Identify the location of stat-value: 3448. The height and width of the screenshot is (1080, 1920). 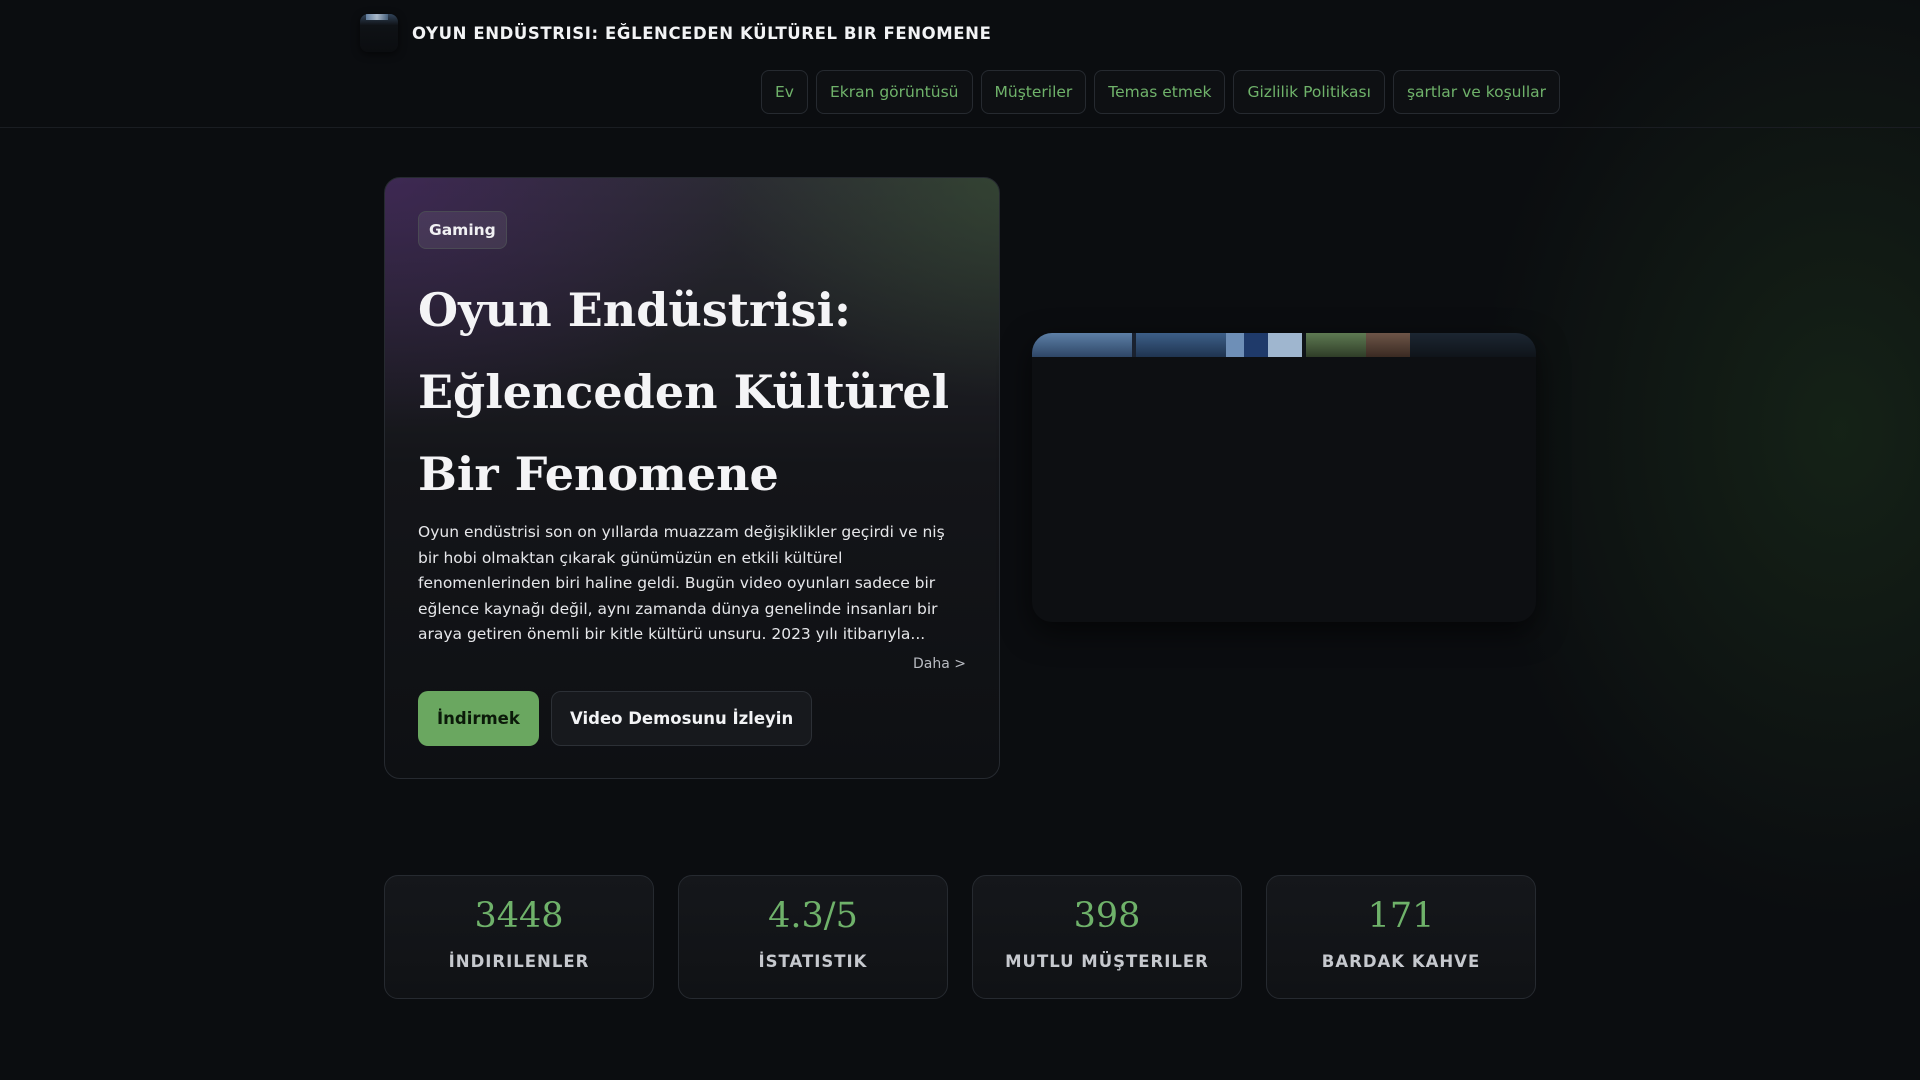
(519, 916).